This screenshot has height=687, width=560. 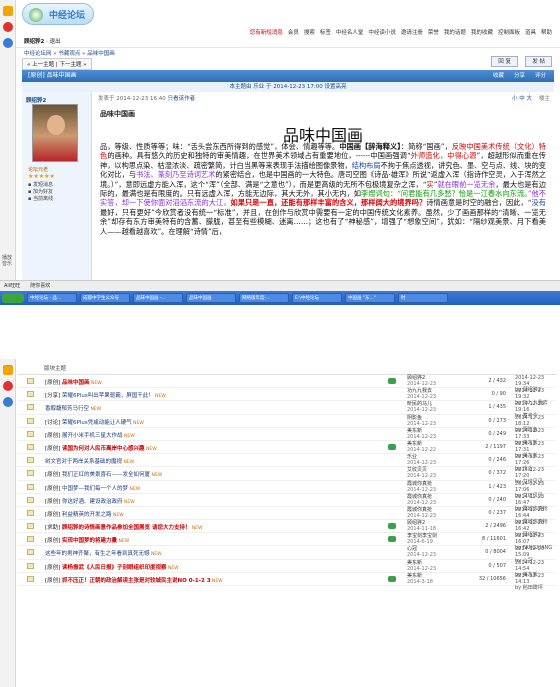 What do you see at coordinates (421, 447) in the screenshot?
I see `topic-author: 美东新 2014-12-22` at bounding box center [421, 447].